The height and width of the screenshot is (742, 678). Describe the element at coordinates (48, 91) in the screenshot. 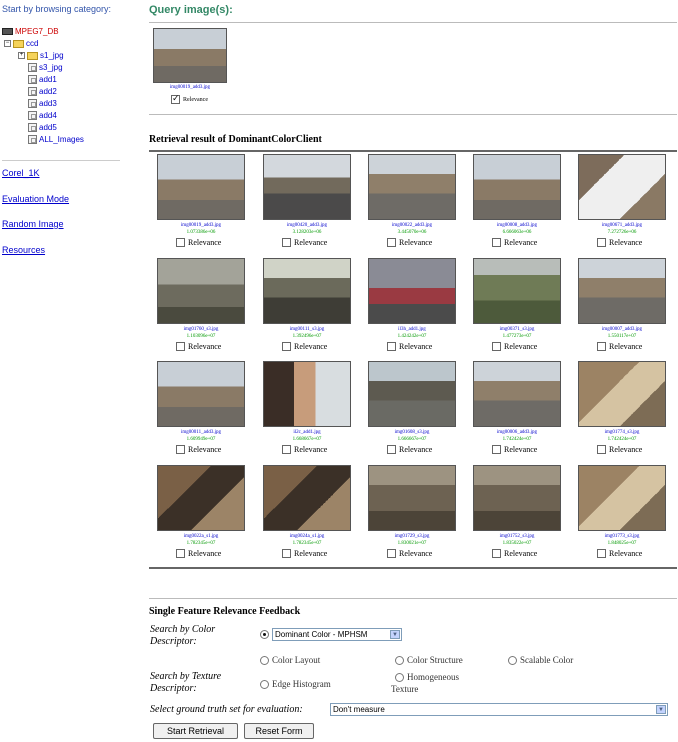

I see `tree-item-label: add2` at that location.